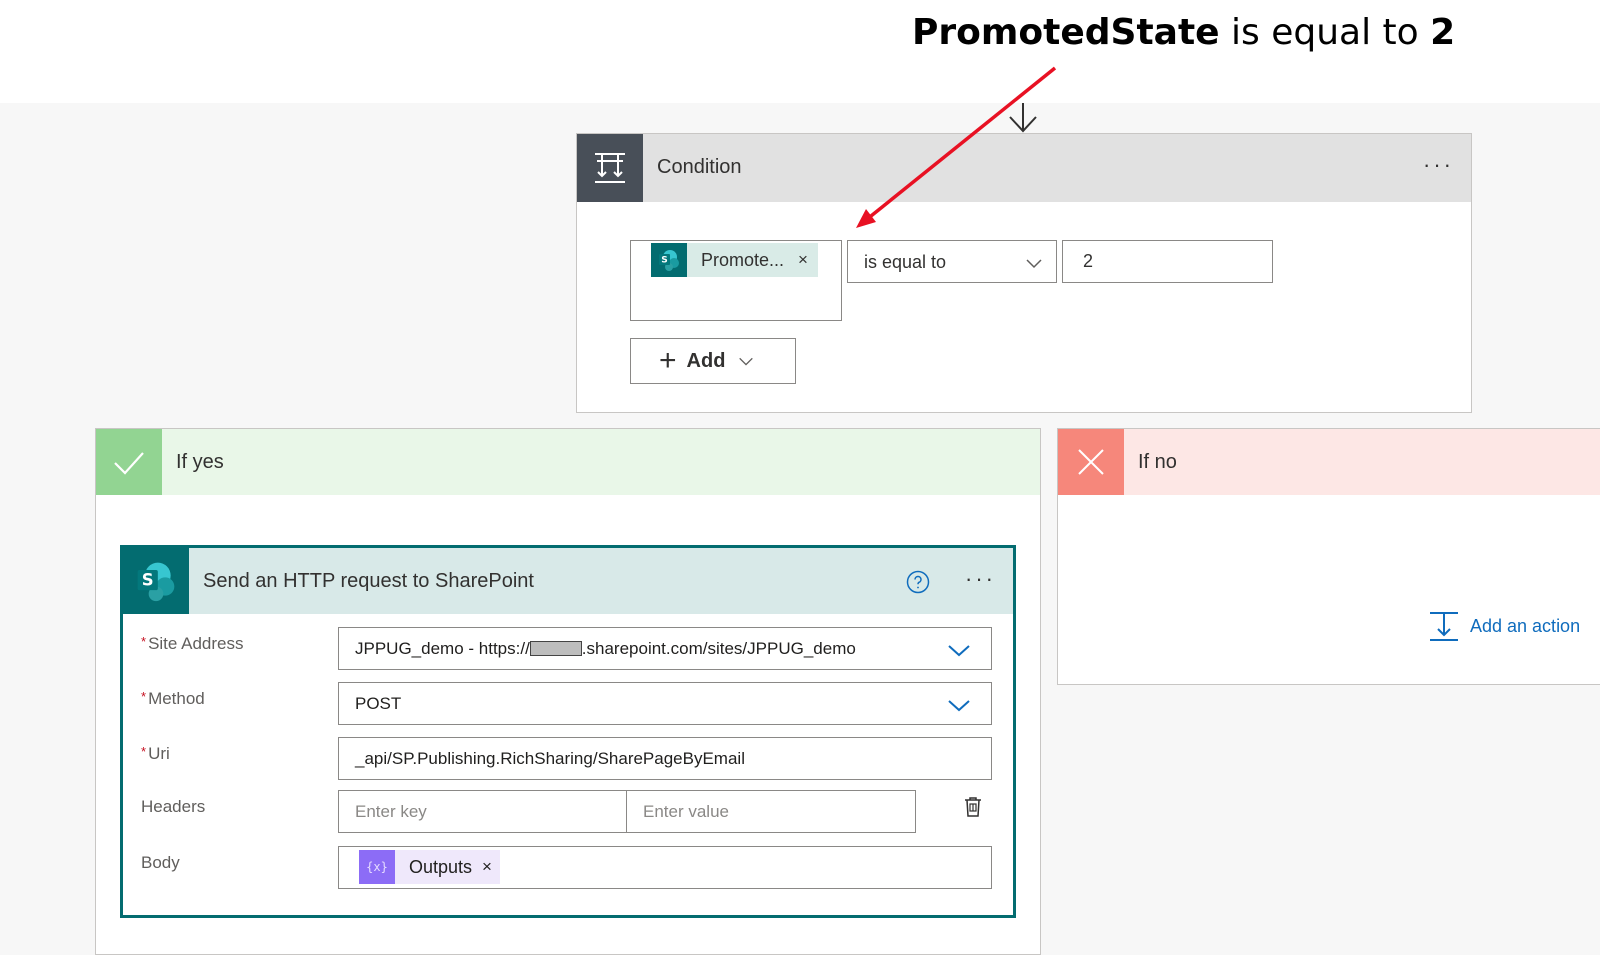 Image resolution: width=1600 pixels, height=955 pixels. I want to click on annotation-field: PromotedState, so click(1066, 32).